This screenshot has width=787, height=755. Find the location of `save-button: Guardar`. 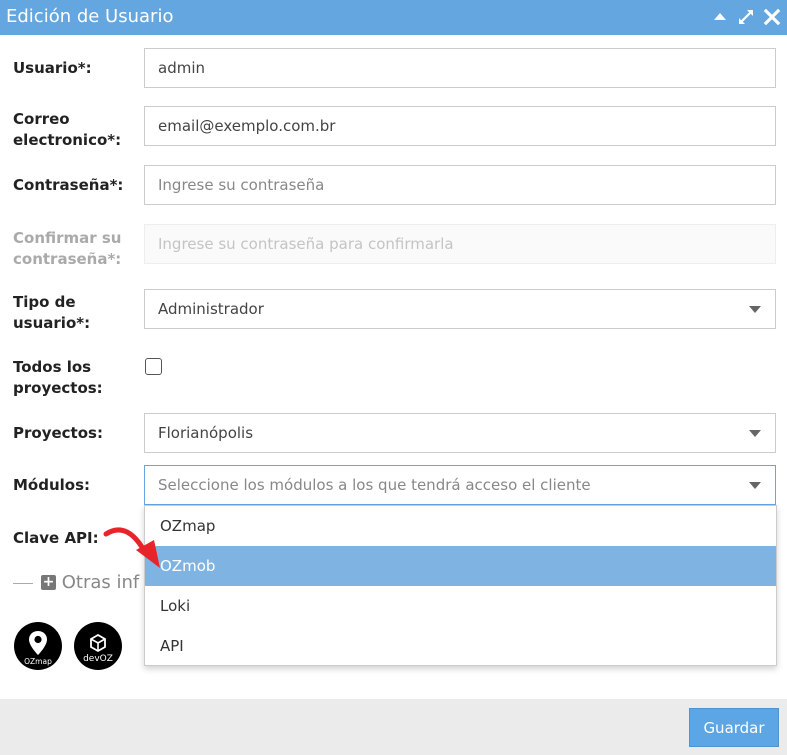

save-button: Guardar is located at coordinates (734, 727).